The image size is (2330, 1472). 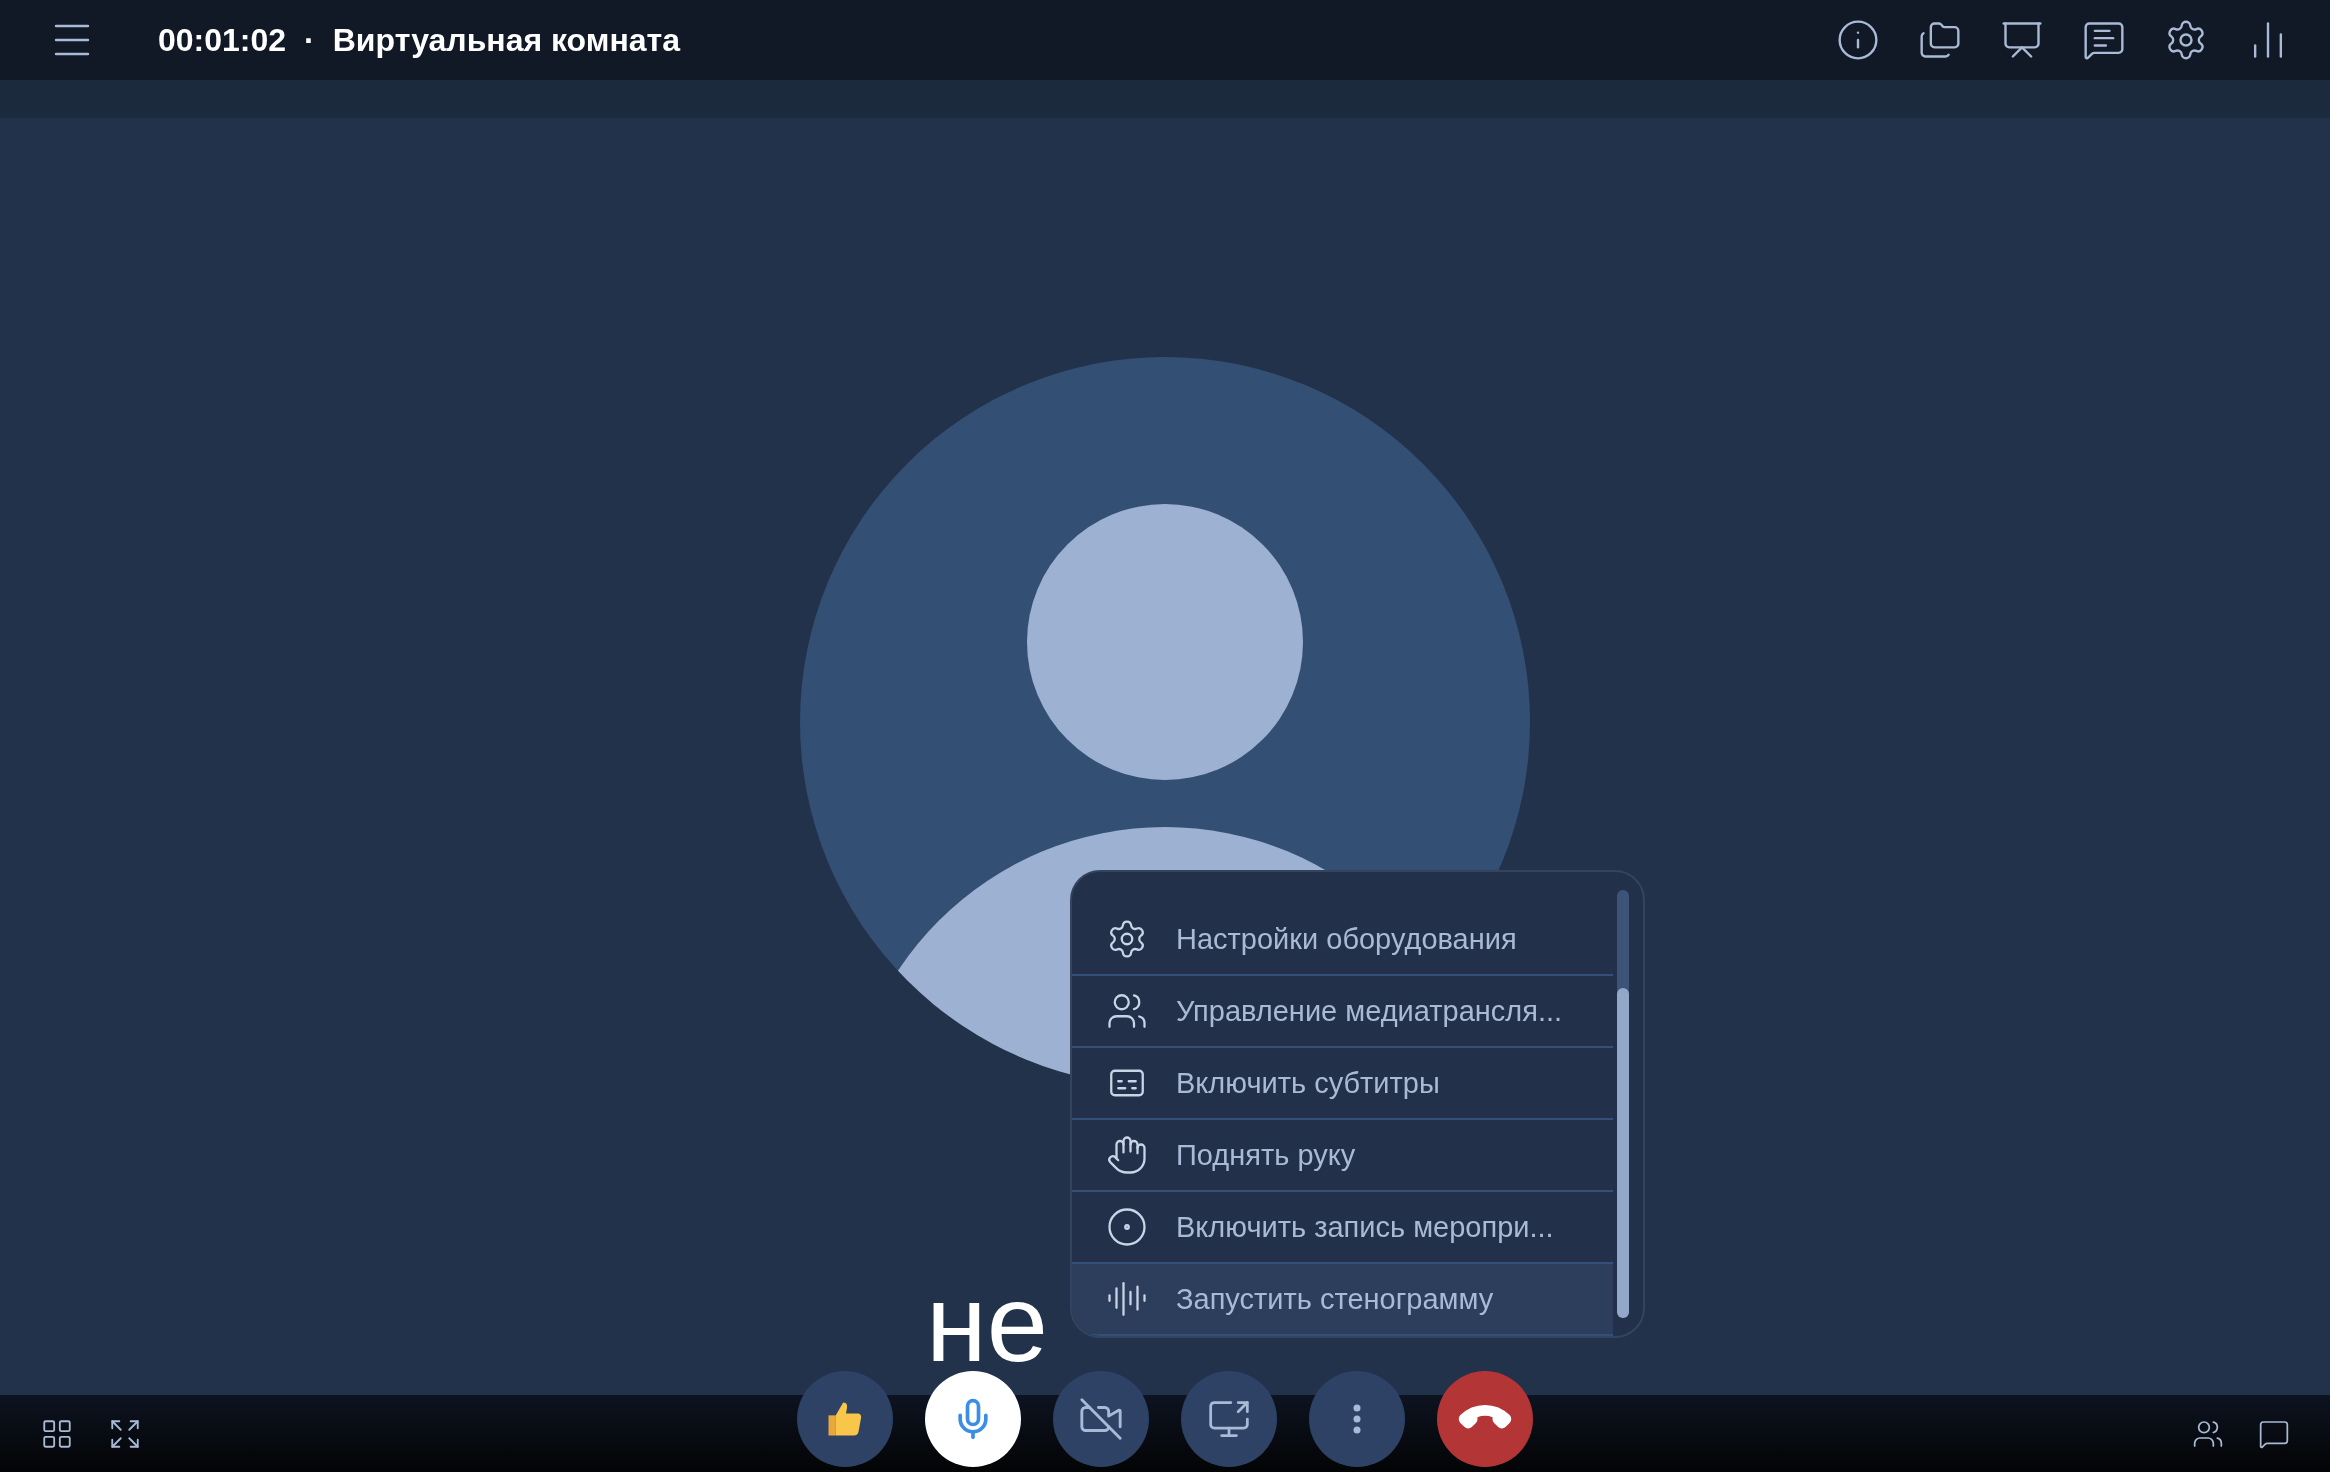 I want to click on scrollbar, so click(x=1623, y=1104).